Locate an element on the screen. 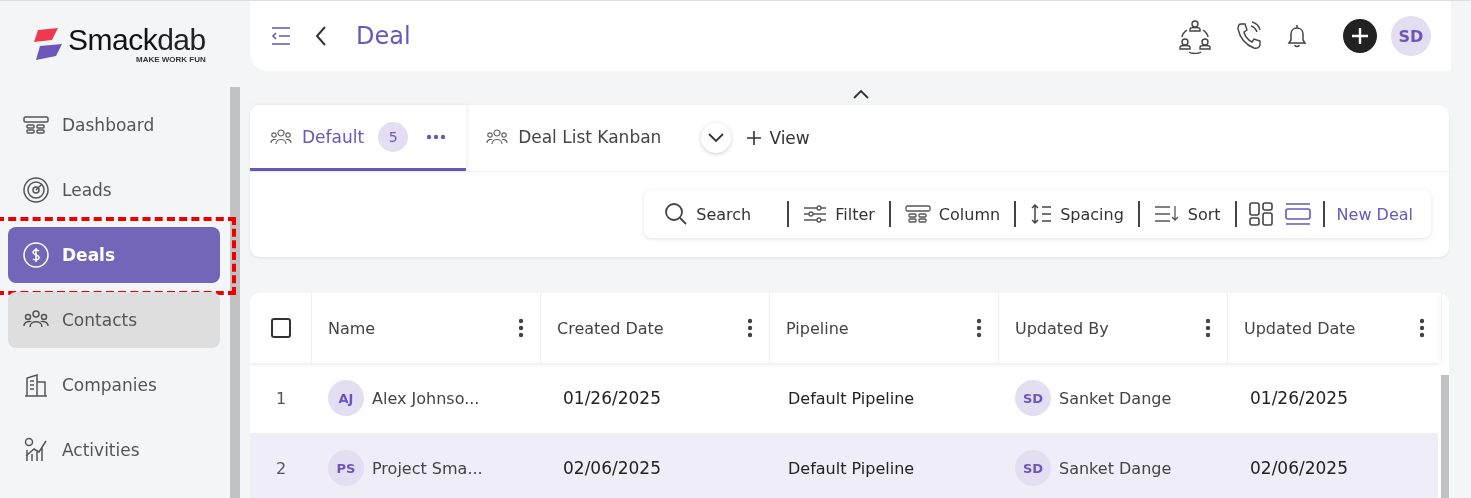 Image resolution: width=1471 pixels, height=498 pixels. count-badge: 5 is located at coordinates (393, 136).